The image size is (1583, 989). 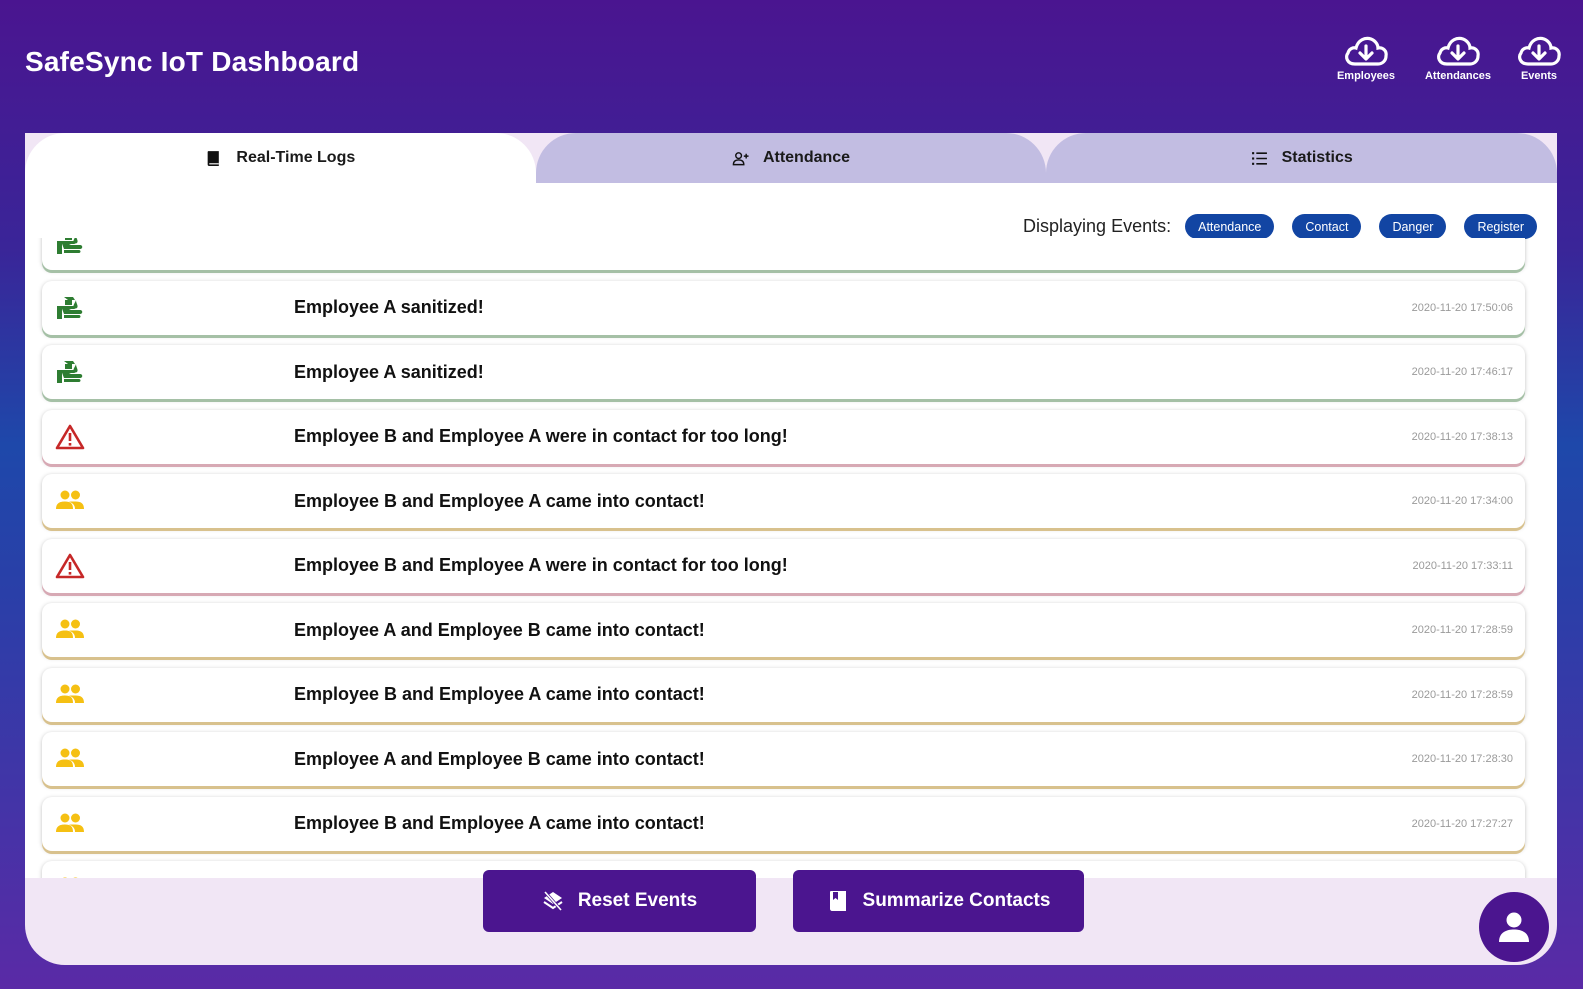 I want to click on app-title: SafeSync IoT Dashboard, so click(x=192, y=61).